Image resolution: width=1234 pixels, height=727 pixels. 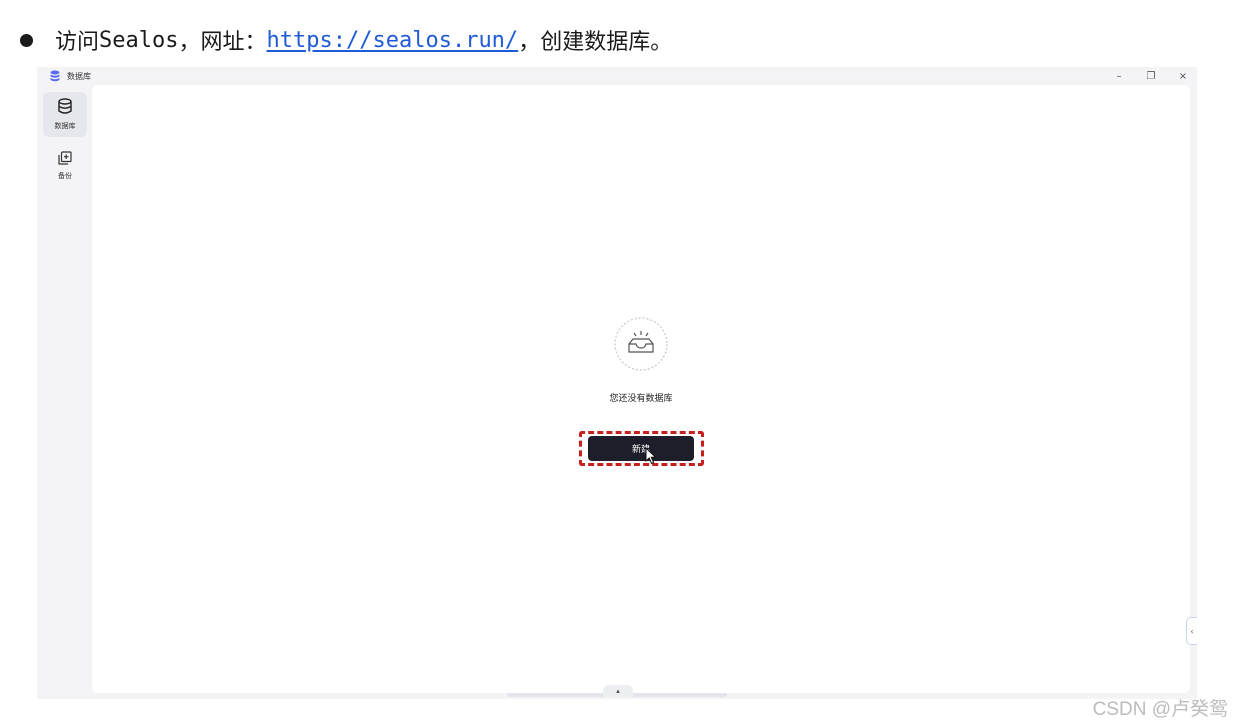 I want to click on bullet-icon, so click(x=26, y=40).